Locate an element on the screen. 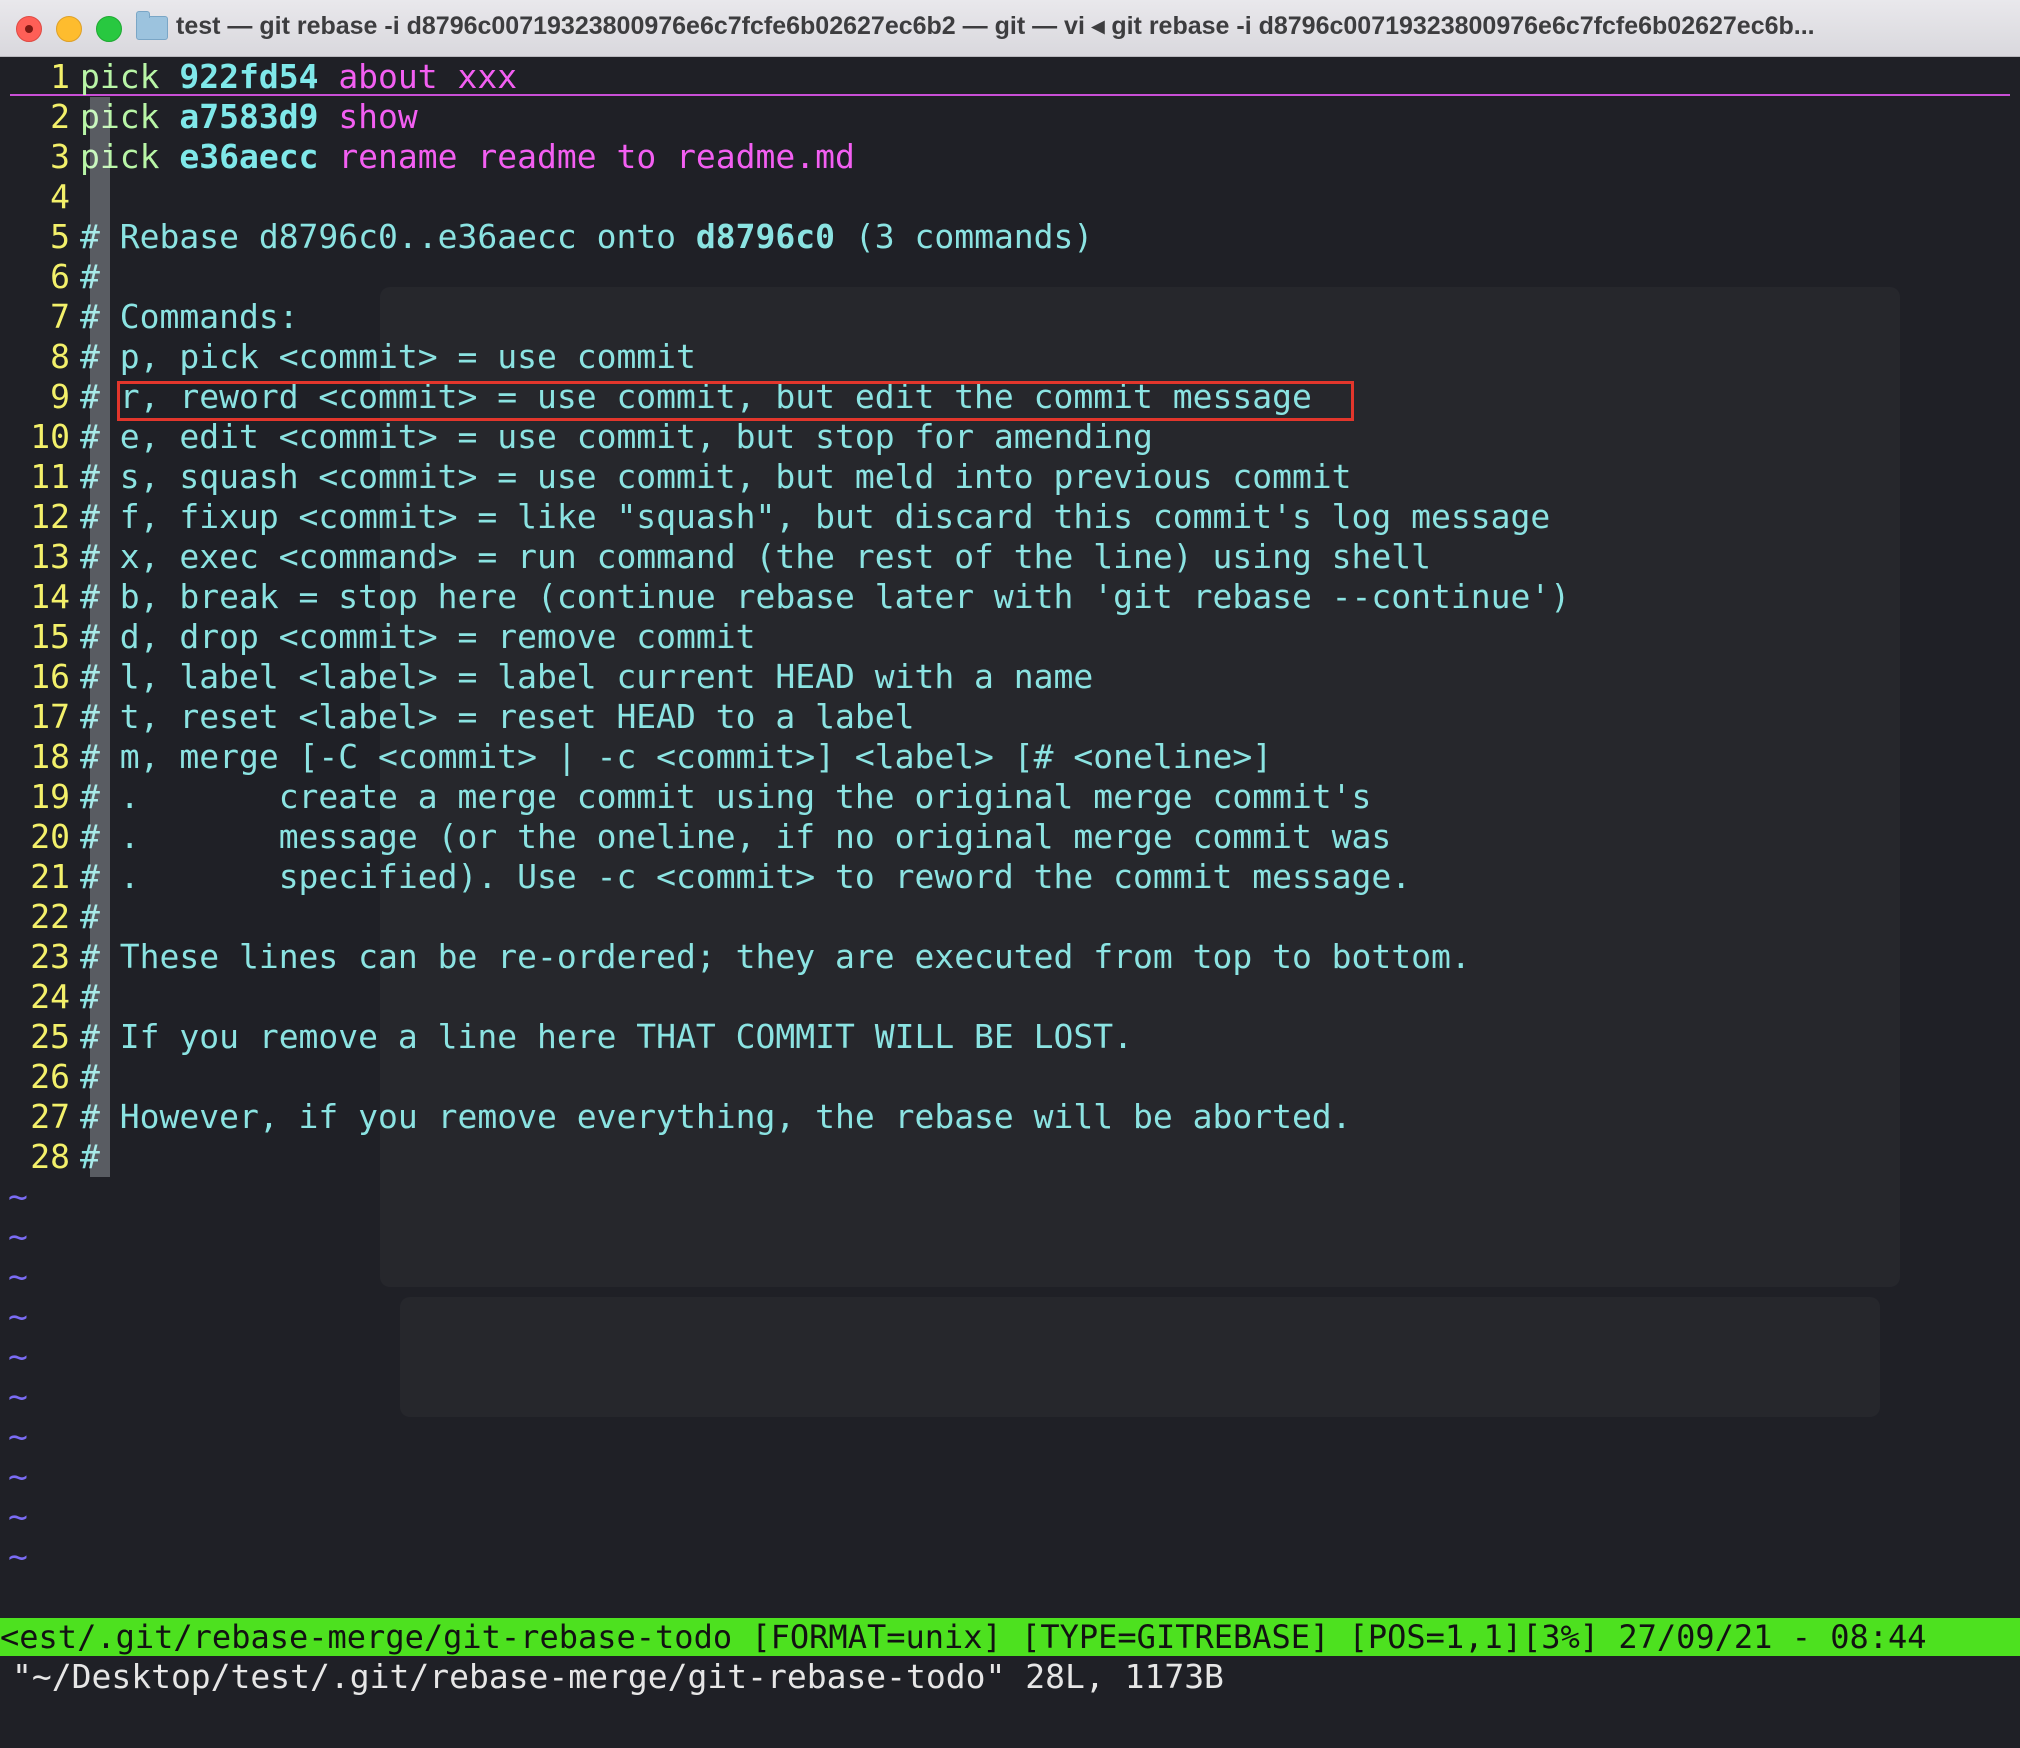  commit-hash: 922fd54 is located at coordinates (249, 76).